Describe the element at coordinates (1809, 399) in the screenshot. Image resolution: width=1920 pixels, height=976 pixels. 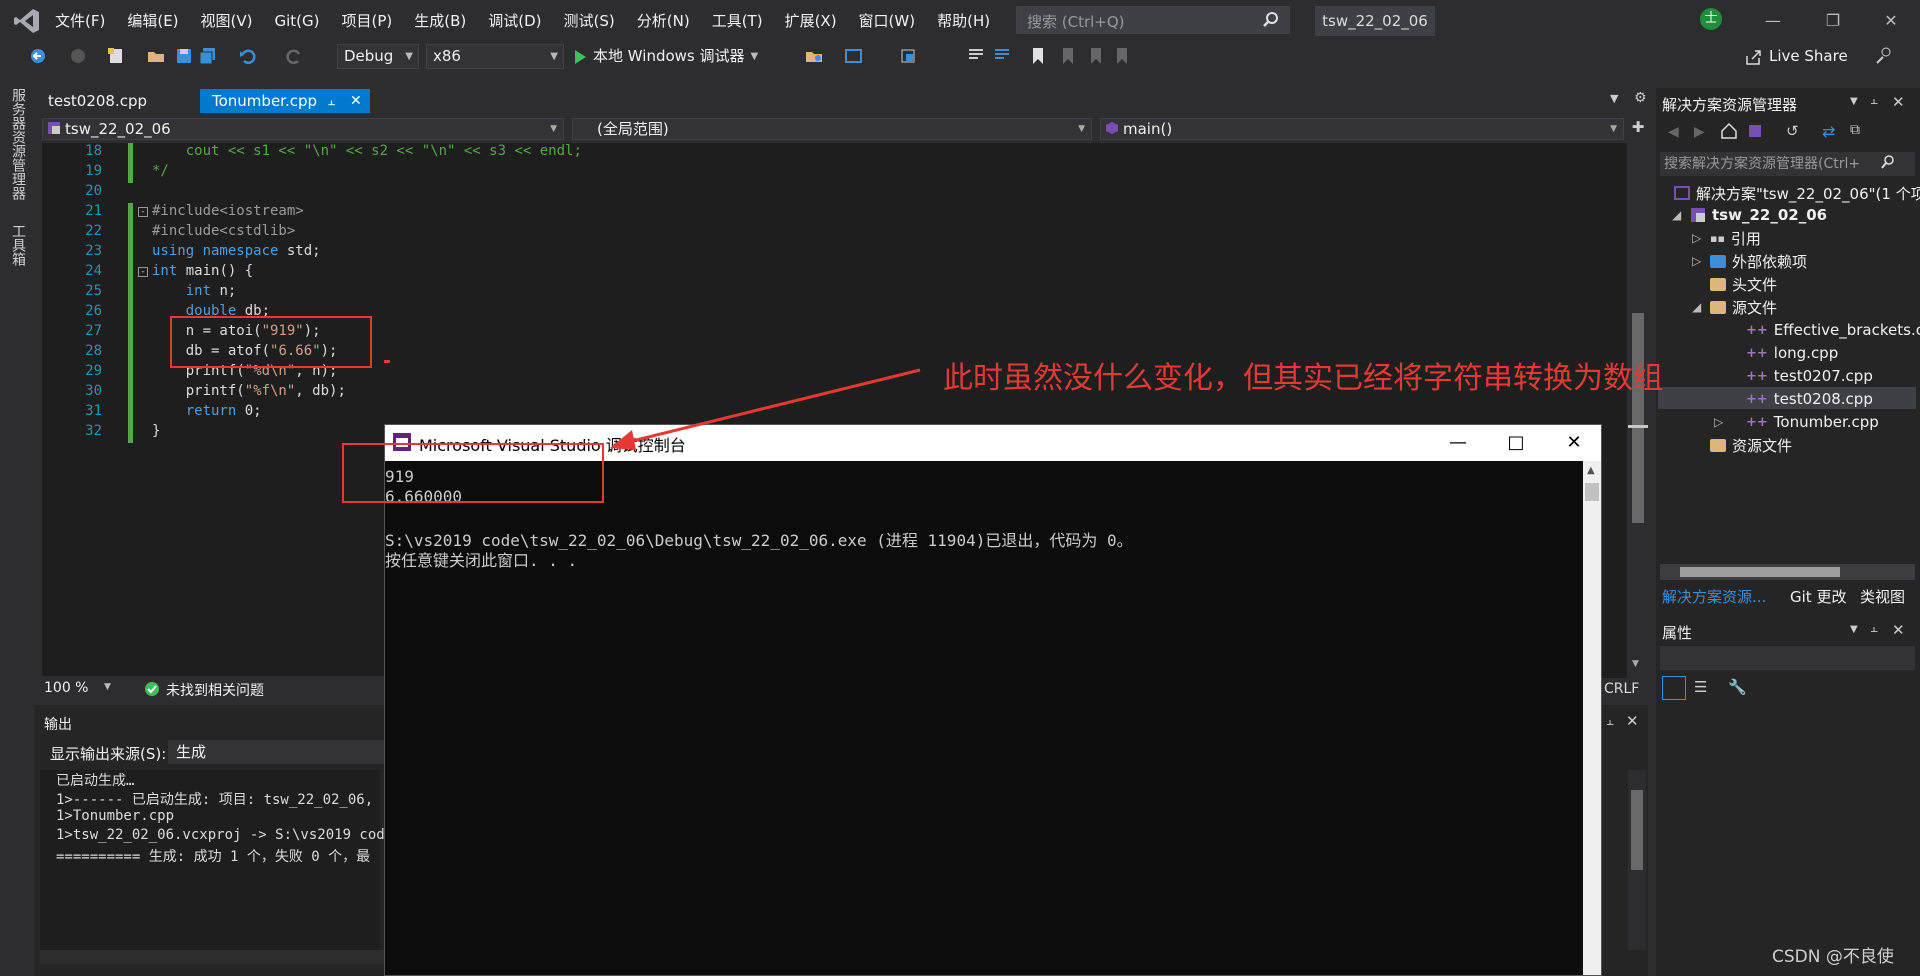
I see `tree-file-item: ++ test0208.cpp` at that location.